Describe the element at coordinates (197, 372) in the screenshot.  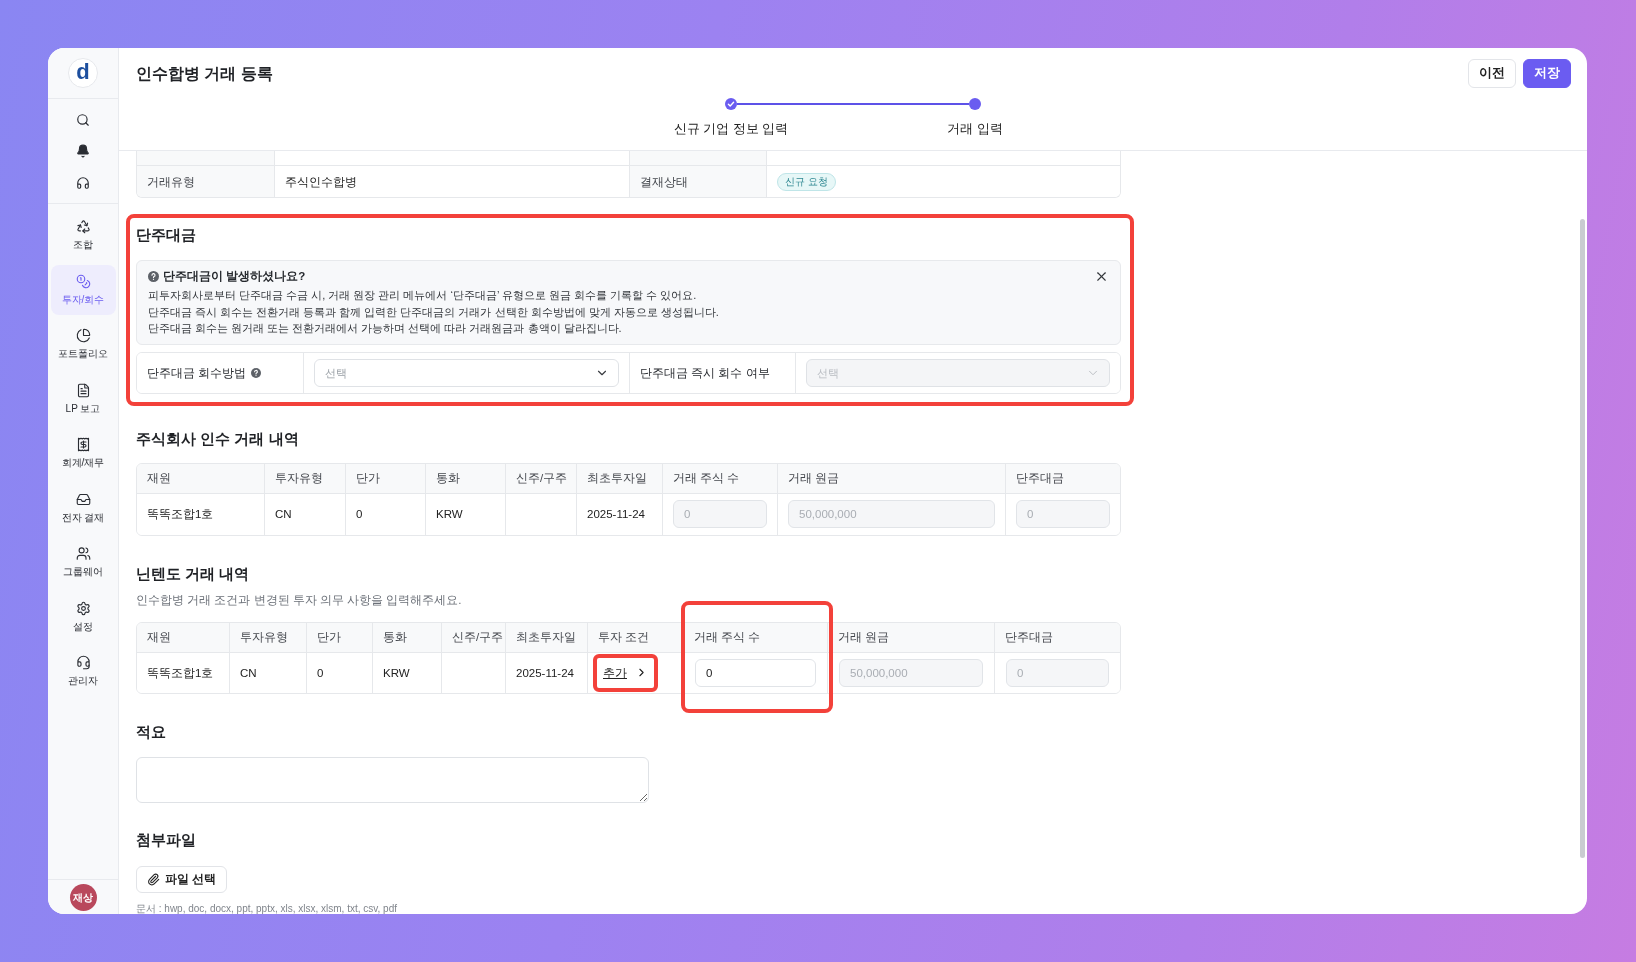
I see `field-label: 단주대금 회수방법` at that location.